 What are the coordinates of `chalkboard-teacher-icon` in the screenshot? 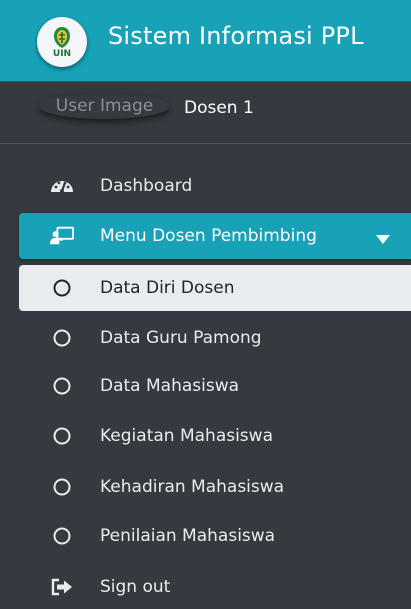 It's located at (62, 236).